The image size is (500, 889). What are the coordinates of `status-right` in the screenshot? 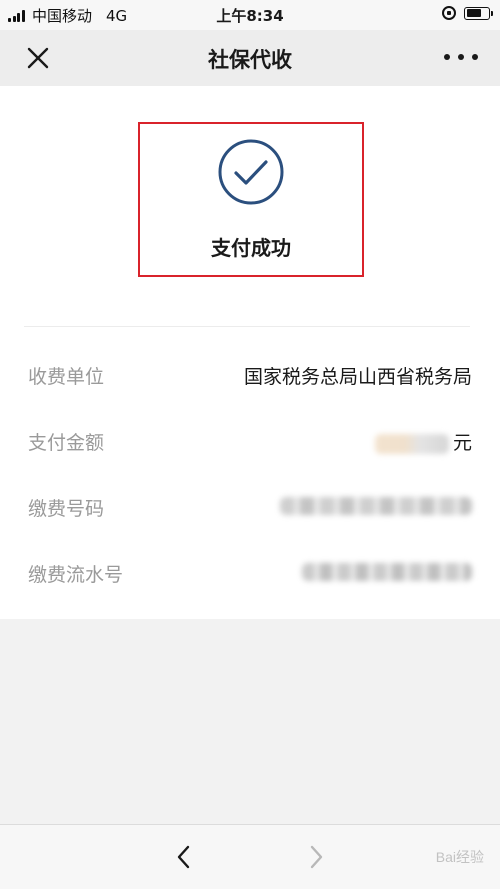 It's located at (467, 13).